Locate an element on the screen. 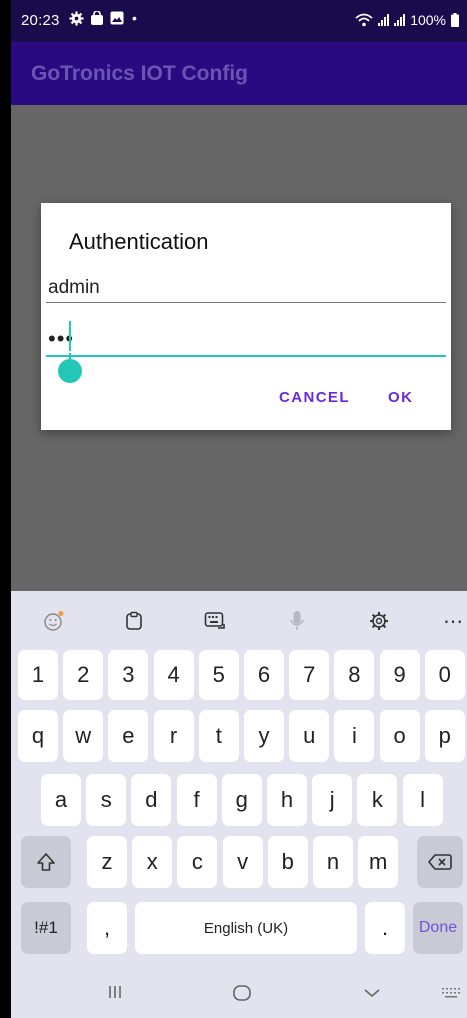  key-w: w is located at coordinates (83, 736).